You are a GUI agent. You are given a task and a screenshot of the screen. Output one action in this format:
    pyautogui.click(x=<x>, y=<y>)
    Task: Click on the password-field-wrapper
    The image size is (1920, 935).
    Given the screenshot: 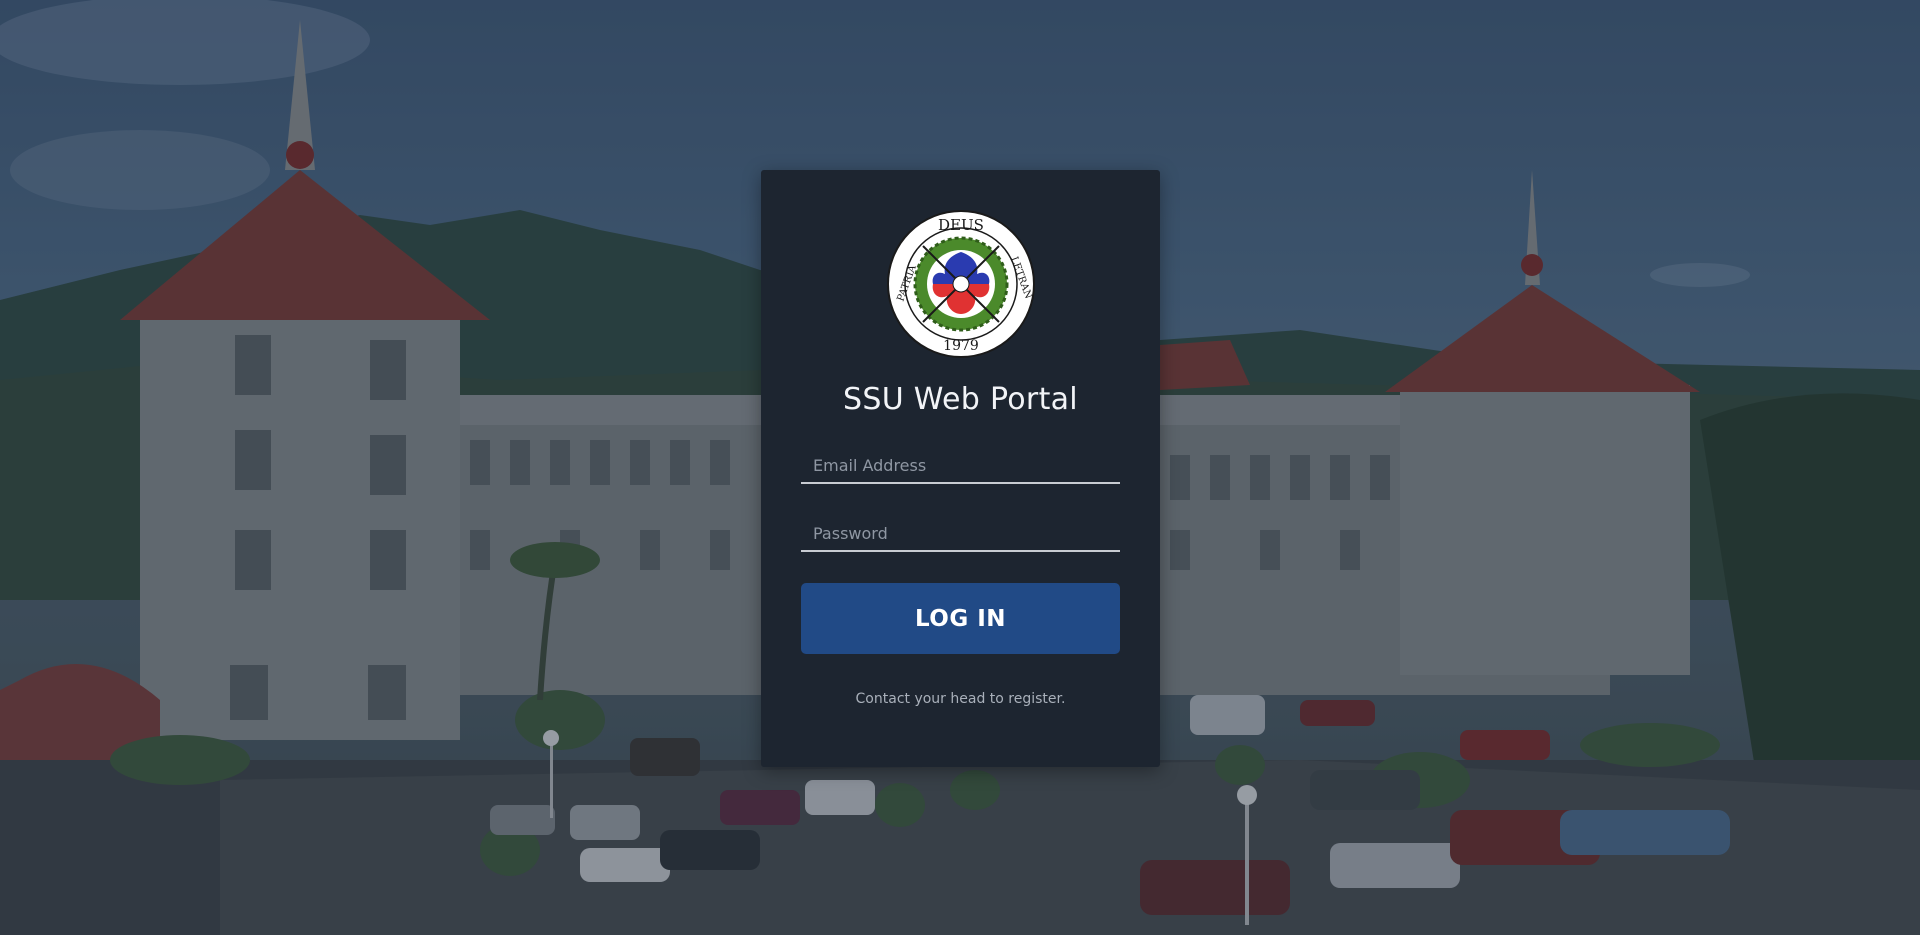 What is the action you would take?
    pyautogui.click(x=960, y=534)
    